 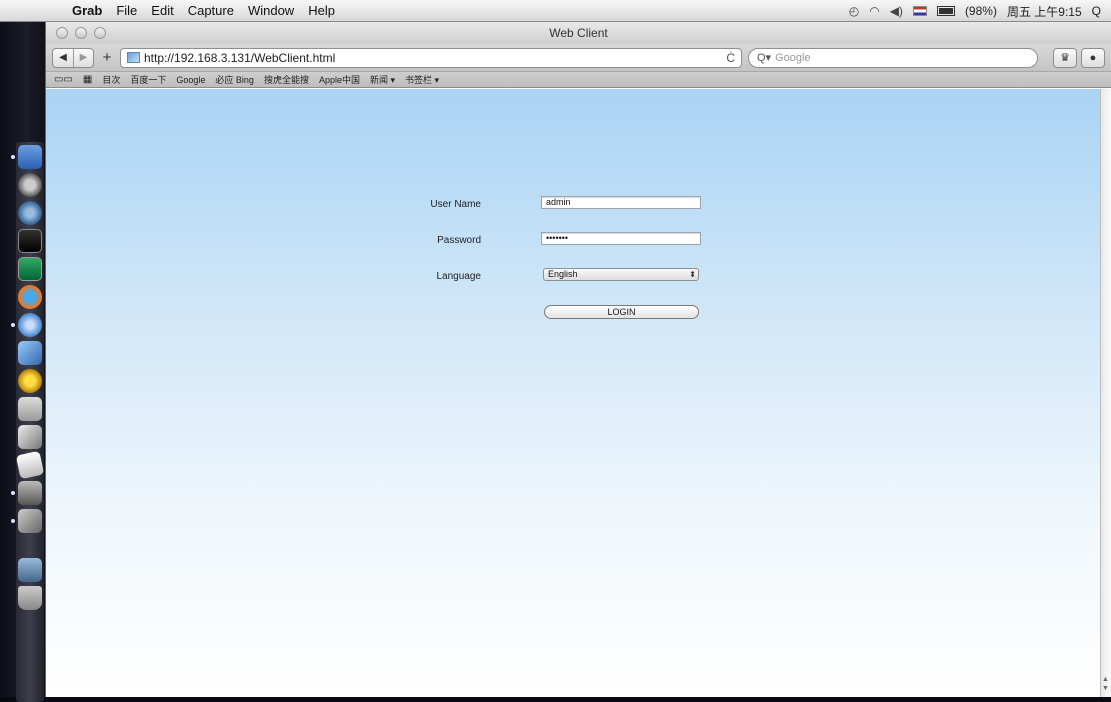 I want to click on menu-capture: Capture, so click(x=211, y=10).